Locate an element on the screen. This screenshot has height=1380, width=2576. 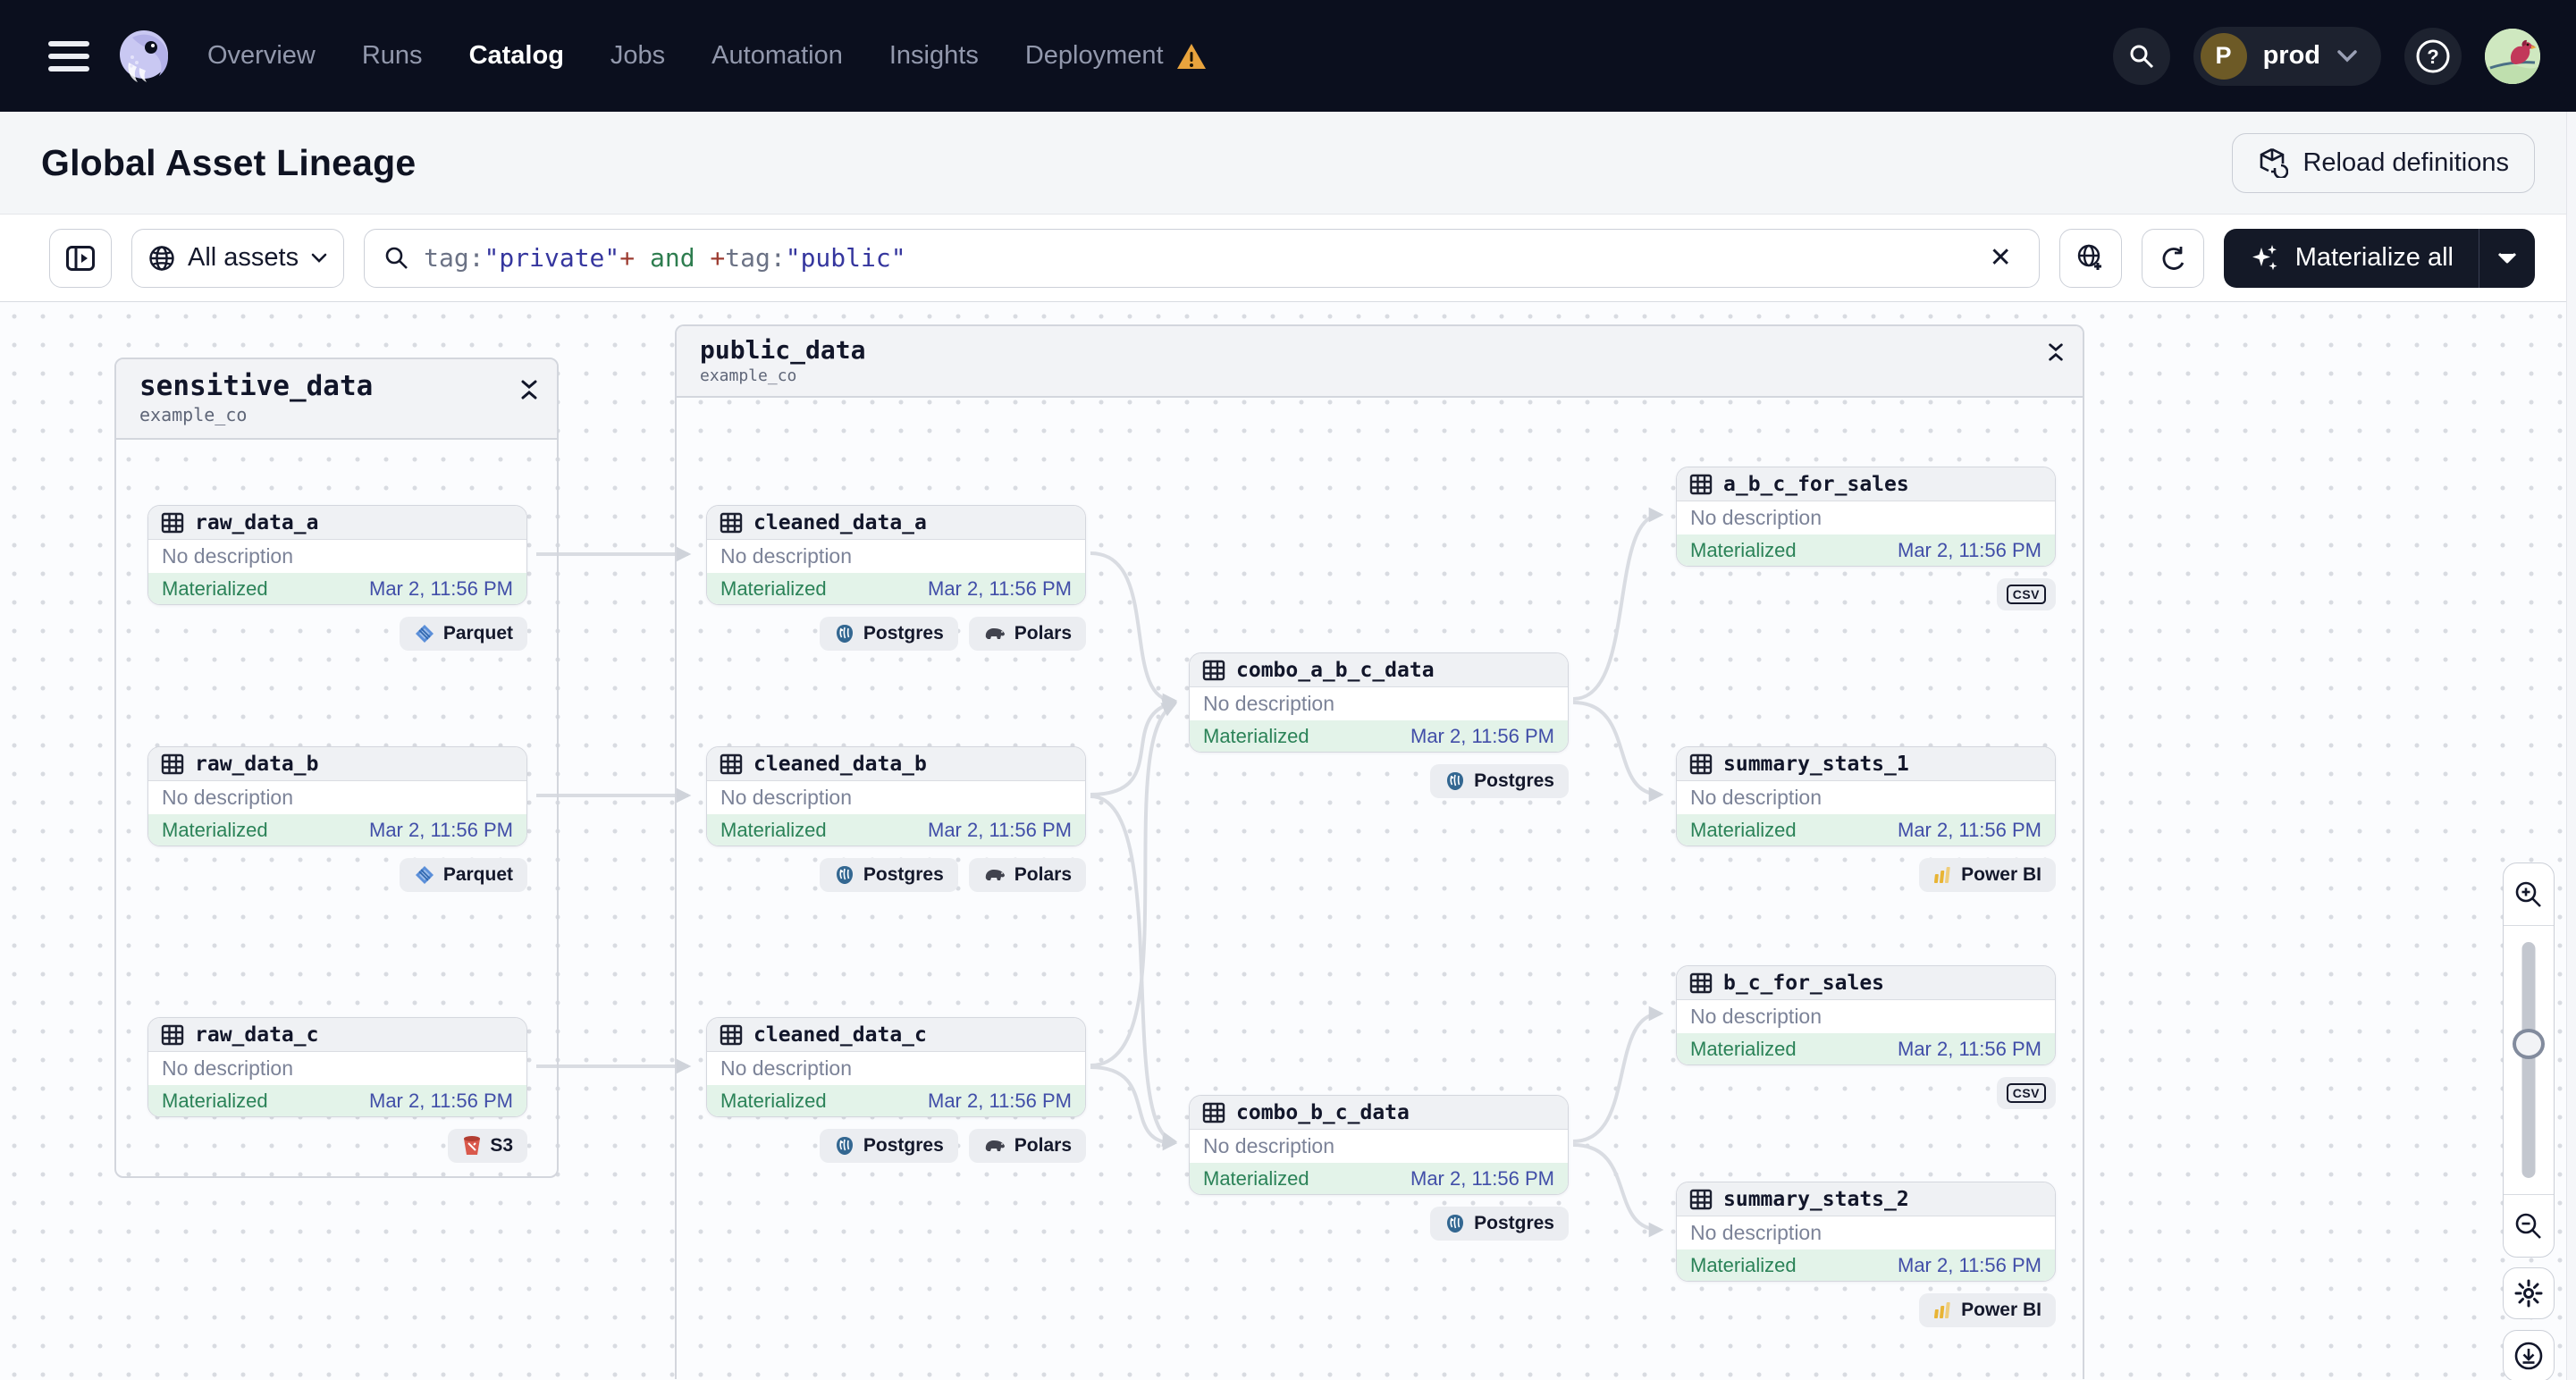
view-graph-as-group-button is located at coordinates (2090, 258).